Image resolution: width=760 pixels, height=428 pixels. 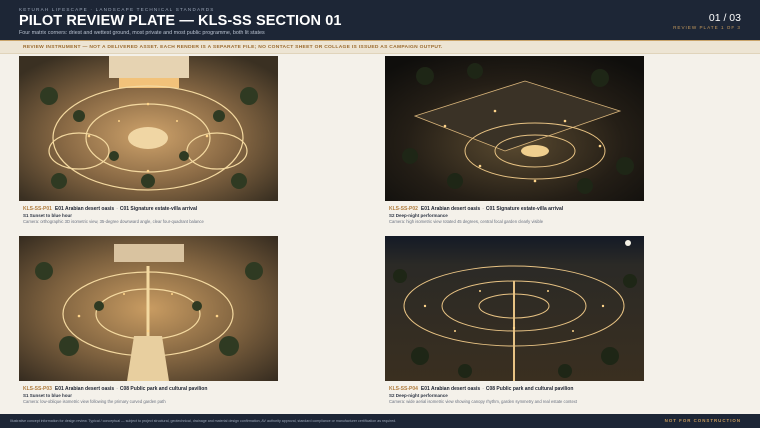 I want to click on render-illustration-park-night, so click(x=514, y=308).